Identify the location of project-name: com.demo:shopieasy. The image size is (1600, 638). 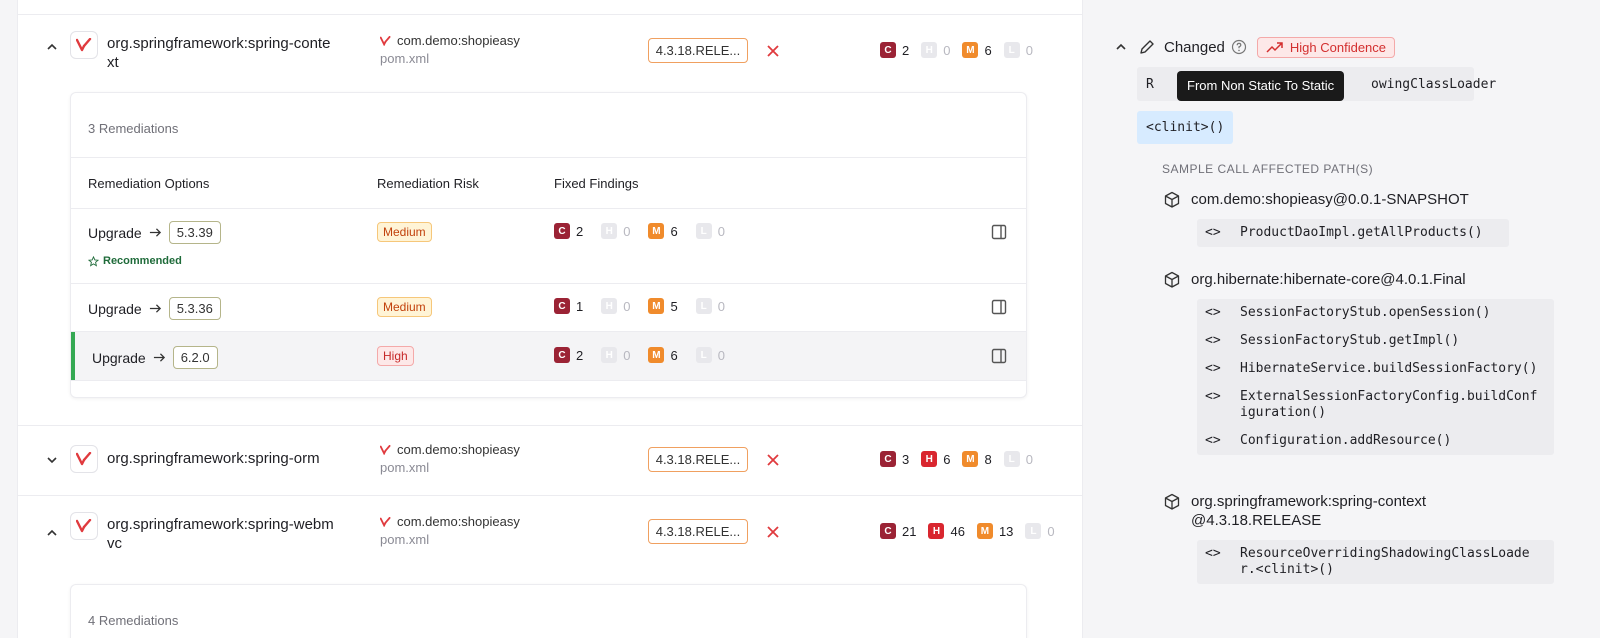
(458, 449).